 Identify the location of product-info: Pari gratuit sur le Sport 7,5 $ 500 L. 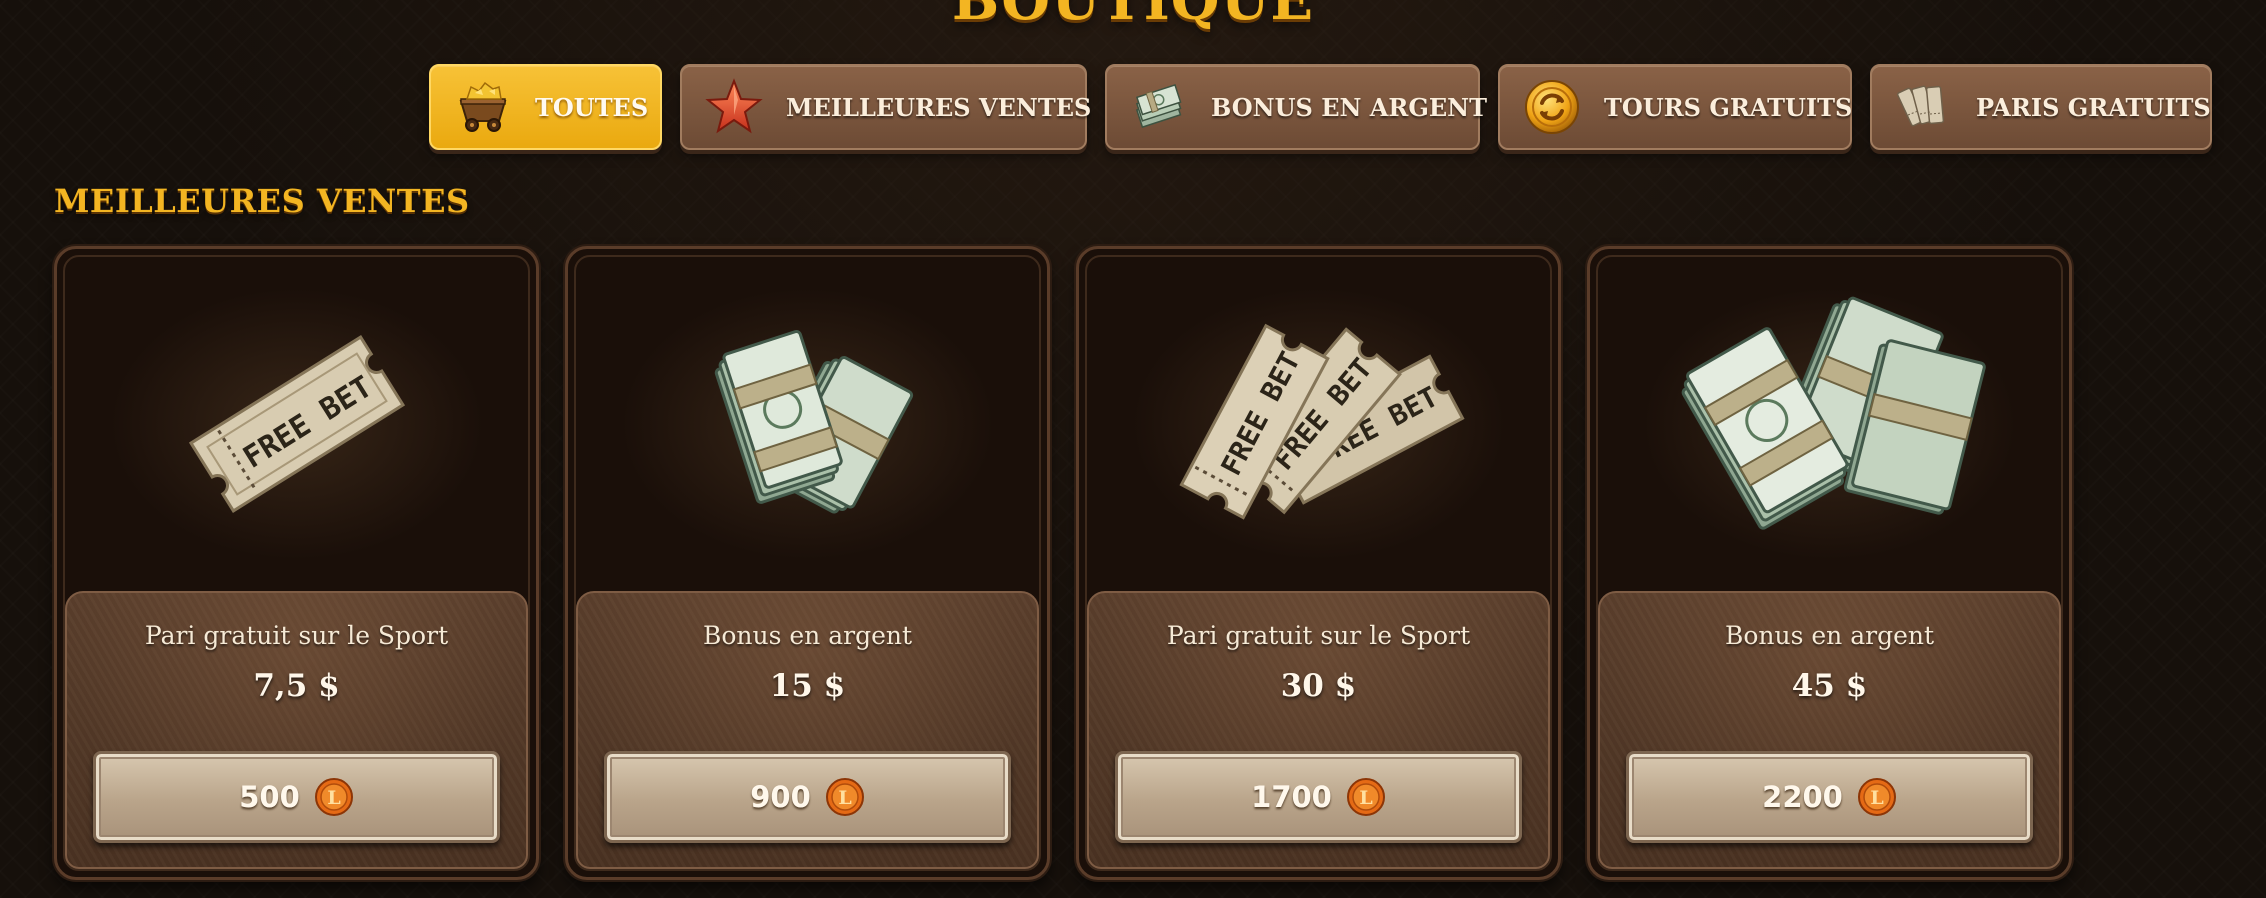
(296, 730).